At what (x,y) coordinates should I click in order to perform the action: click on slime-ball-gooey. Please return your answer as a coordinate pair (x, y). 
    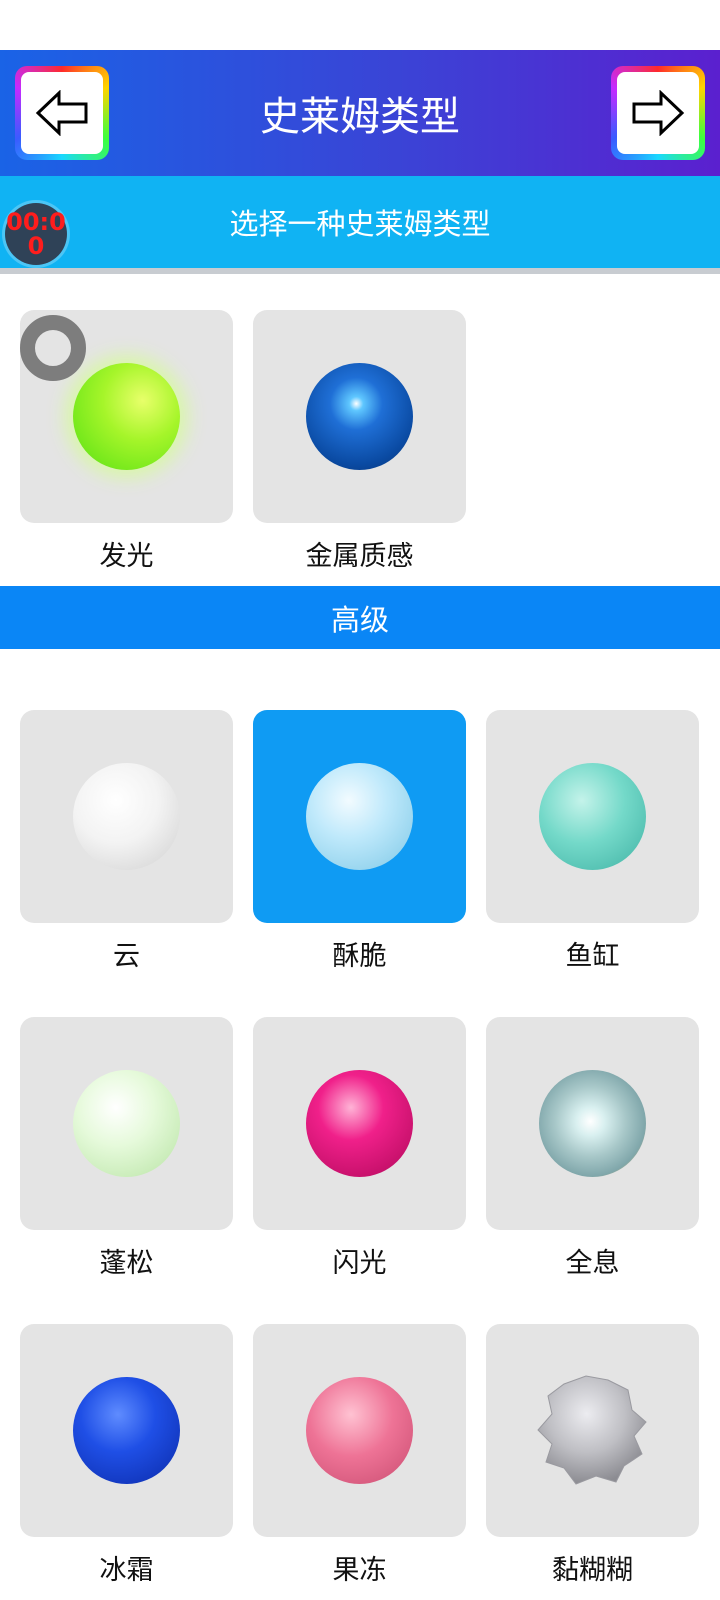
    Looking at the image, I should click on (592, 1430).